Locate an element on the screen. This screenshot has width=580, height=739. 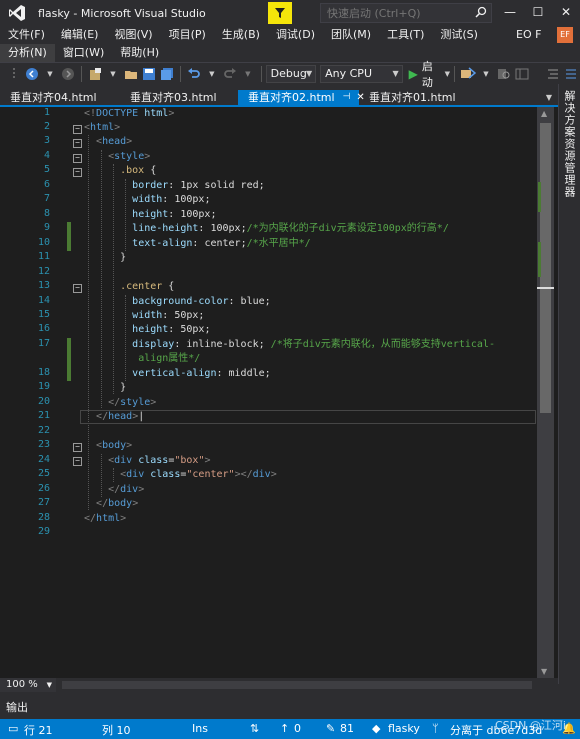
find-in-files-icon is located at coordinates (504, 74).